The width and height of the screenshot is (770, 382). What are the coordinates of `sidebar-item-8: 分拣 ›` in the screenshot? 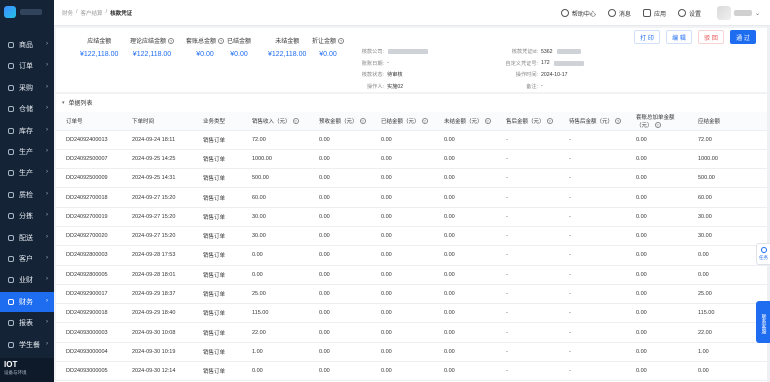 It's located at (27, 216).